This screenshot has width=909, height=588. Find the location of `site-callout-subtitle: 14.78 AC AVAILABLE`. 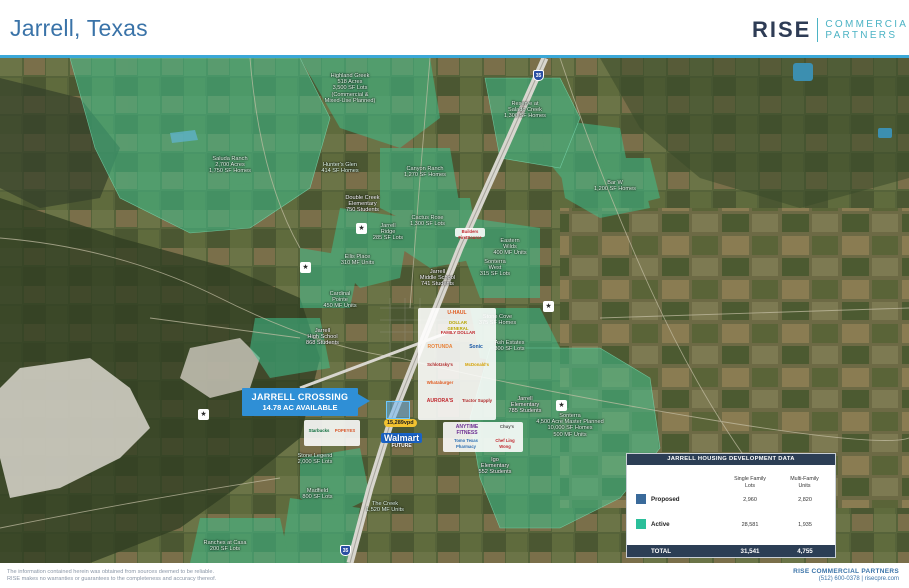

site-callout-subtitle: 14.78 AC AVAILABLE is located at coordinates (300, 407).